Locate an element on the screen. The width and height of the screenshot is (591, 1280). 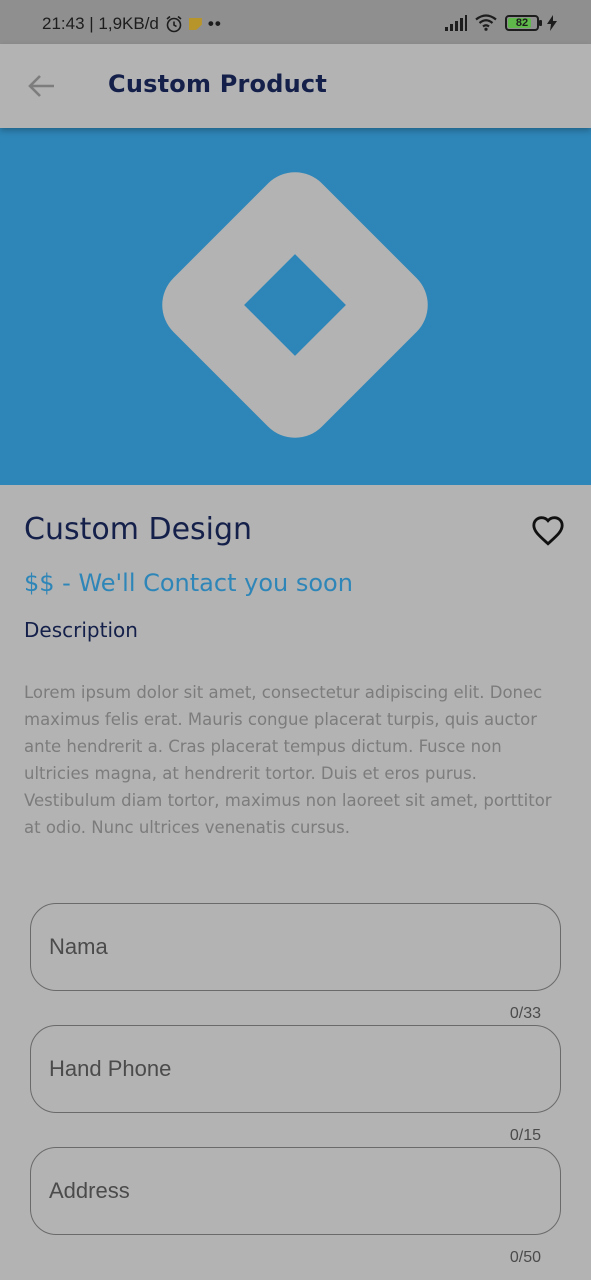
note-icon is located at coordinates (195, 24).